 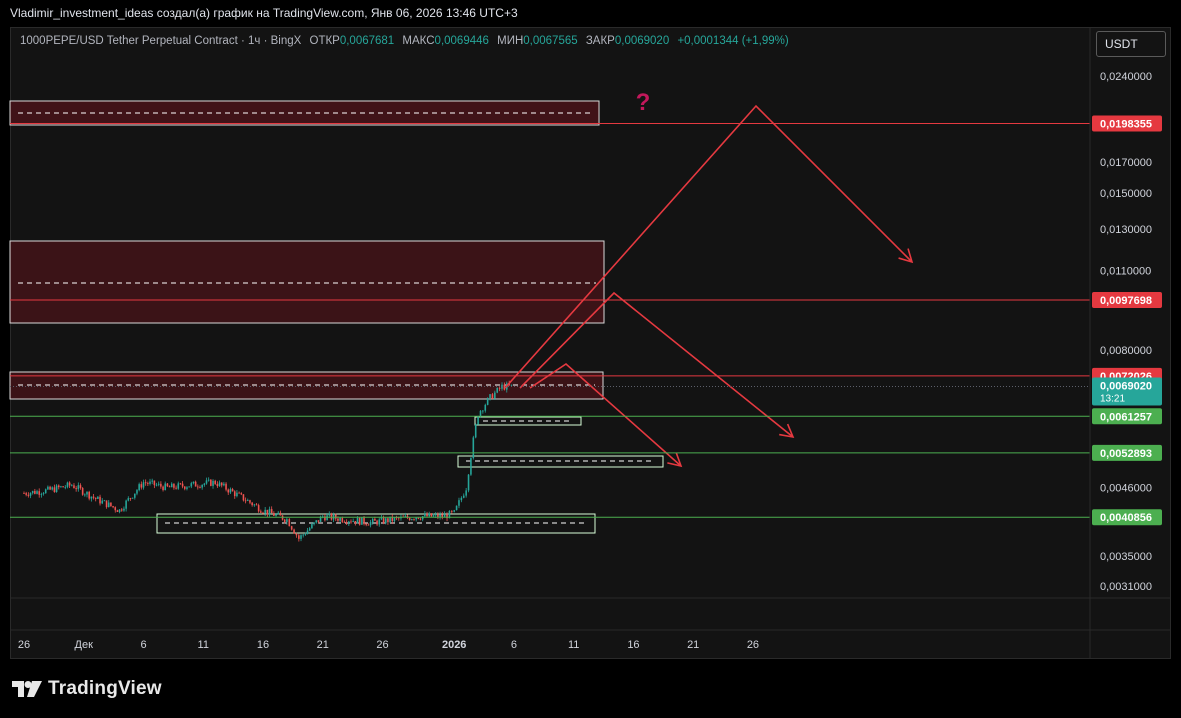 I want to click on time-axis-tick-label: 2026, so click(x=454, y=645).